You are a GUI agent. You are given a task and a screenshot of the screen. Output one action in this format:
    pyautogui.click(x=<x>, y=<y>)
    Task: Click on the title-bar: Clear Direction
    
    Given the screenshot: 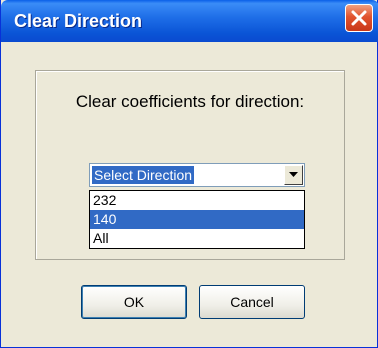 What is the action you would take?
    pyautogui.click(x=189, y=21)
    